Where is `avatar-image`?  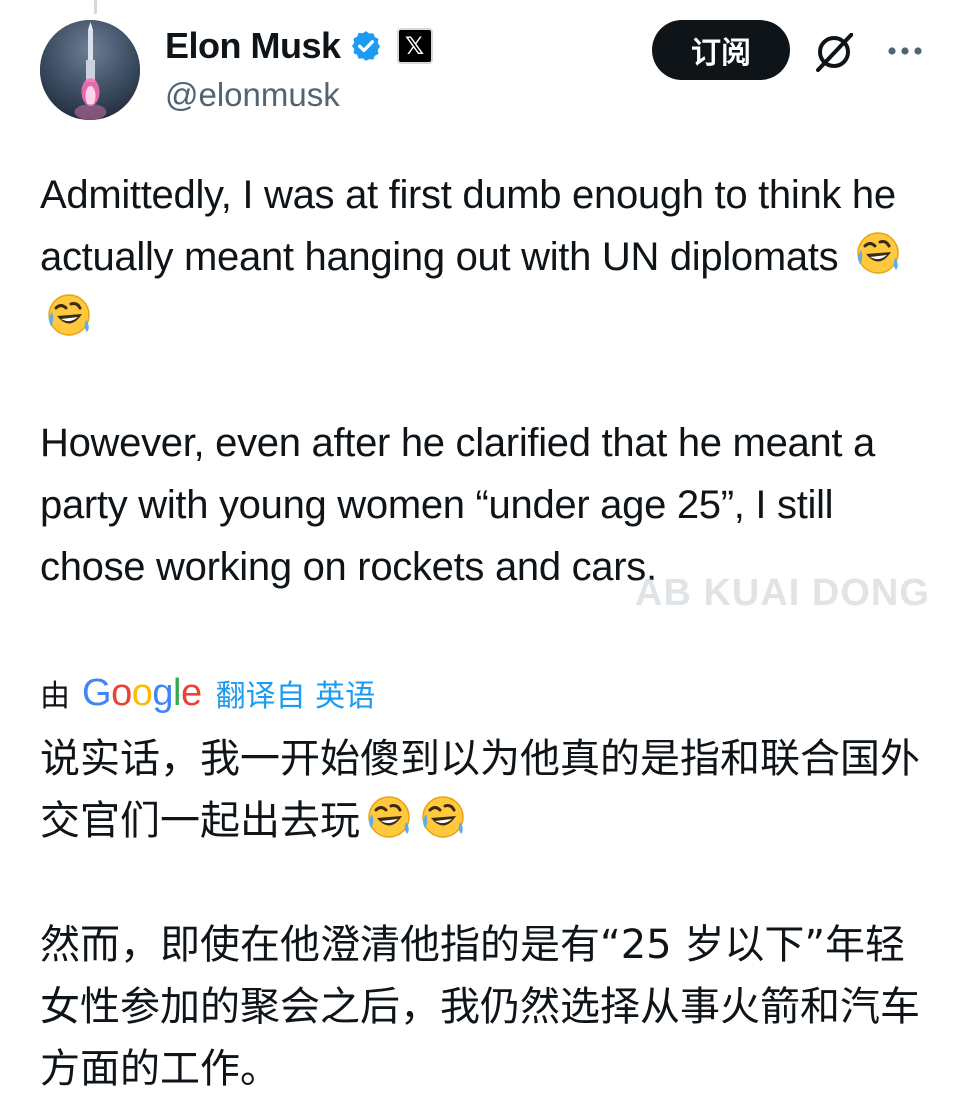
avatar-image is located at coordinates (90, 70).